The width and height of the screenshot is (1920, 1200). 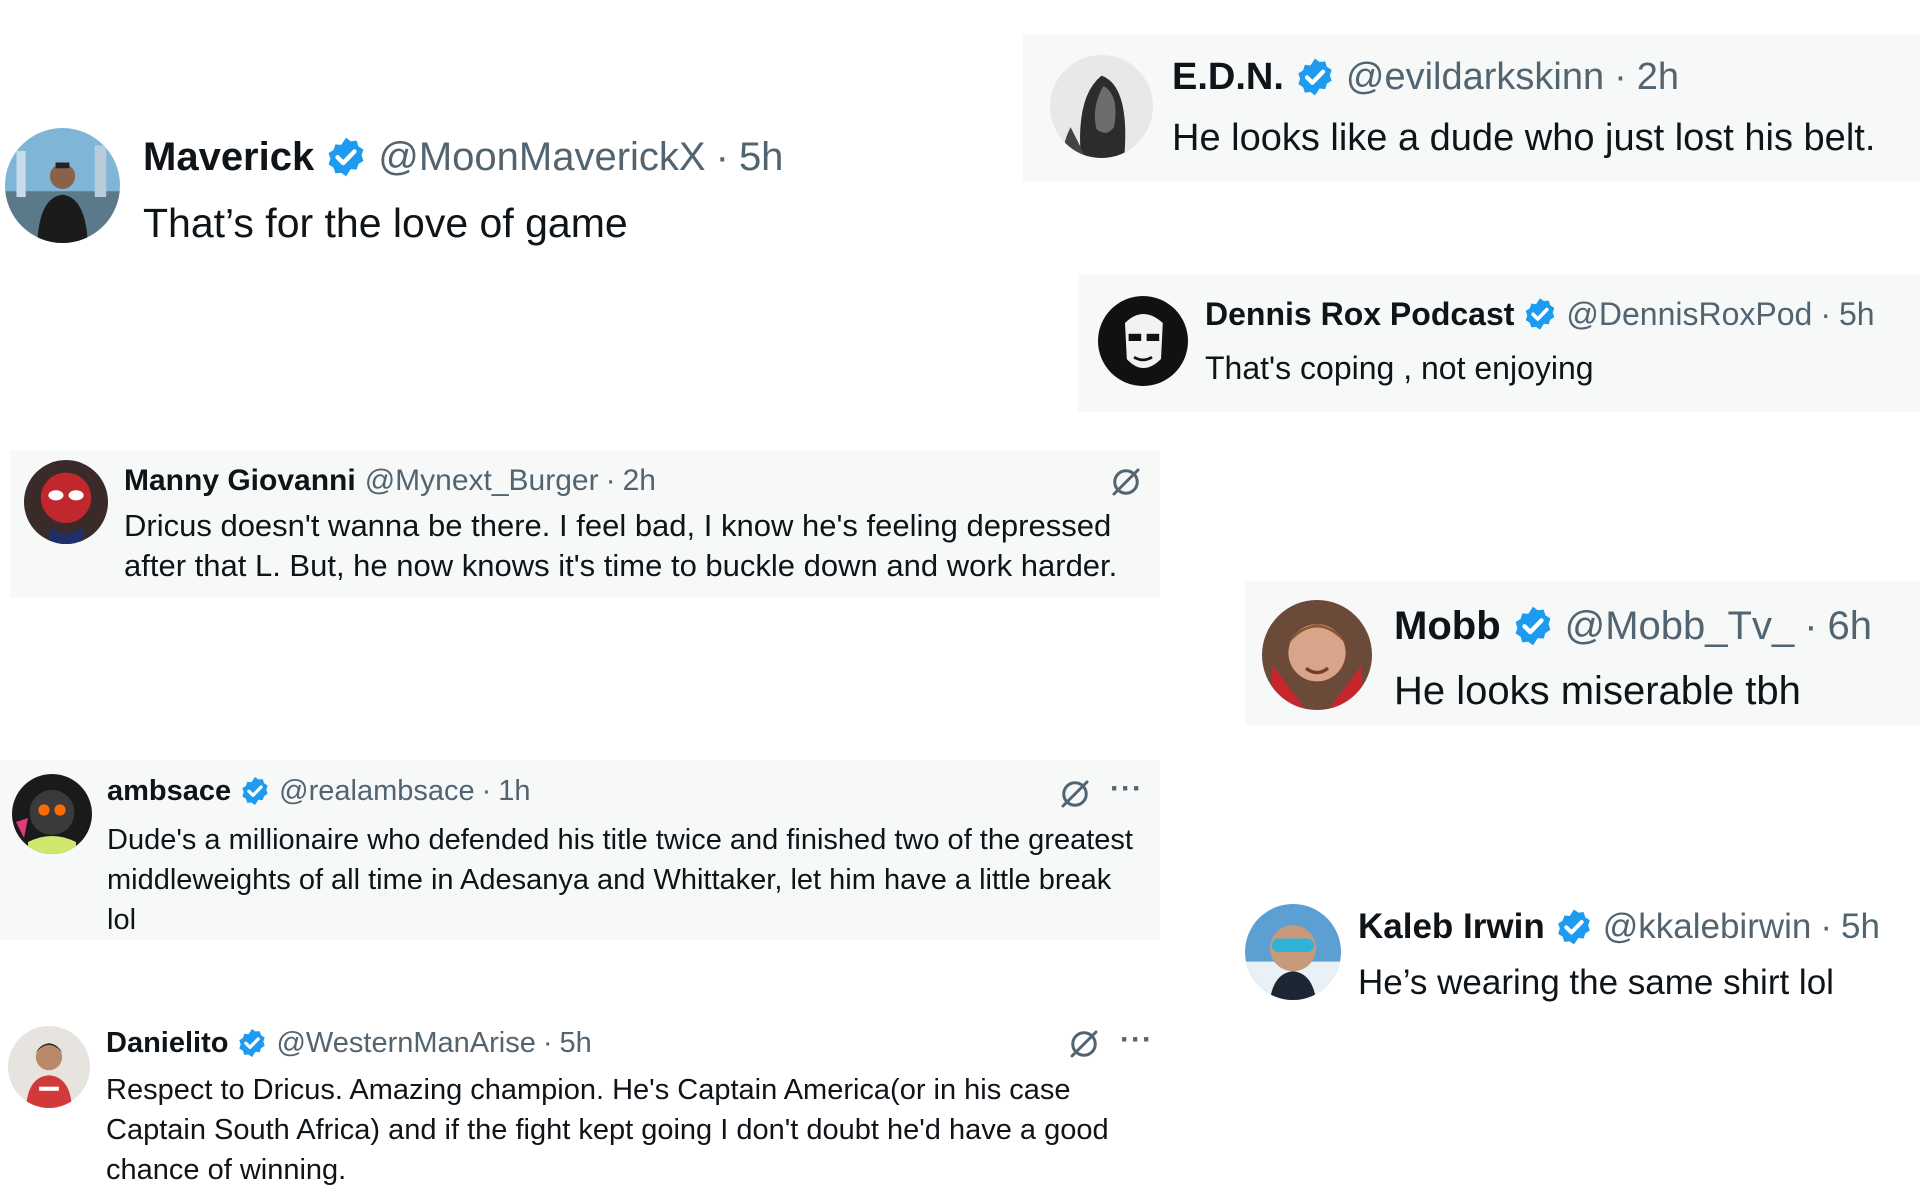 I want to click on handle: @DennisRoxPod, so click(x=1689, y=314).